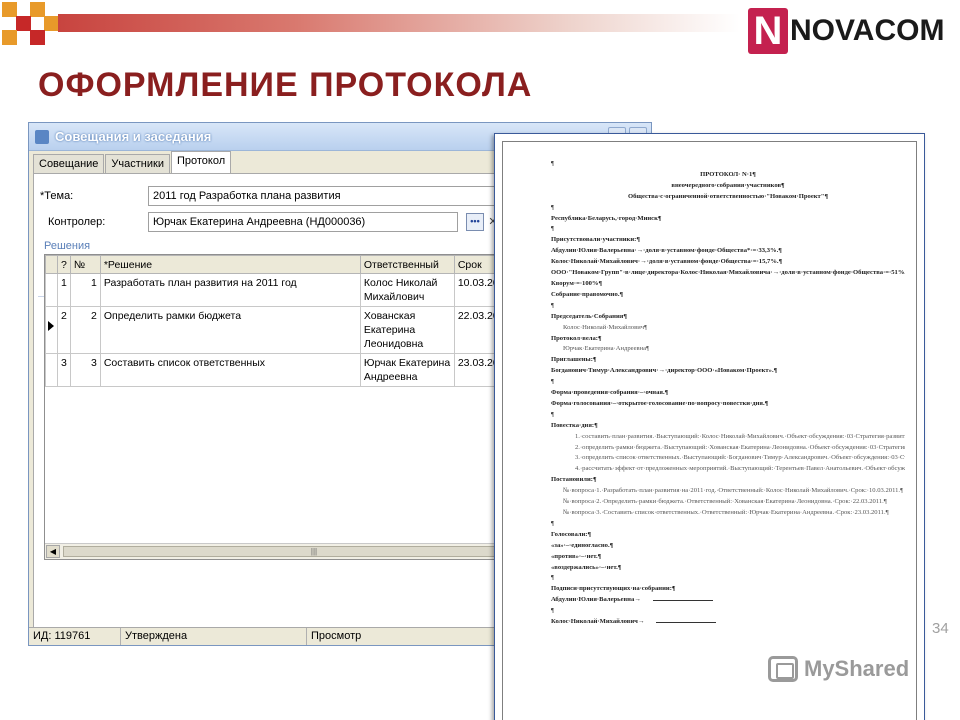  Describe the element at coordinates (571, 534) in the screenshot. I see `document-line: Голосовали:¶` at that location.